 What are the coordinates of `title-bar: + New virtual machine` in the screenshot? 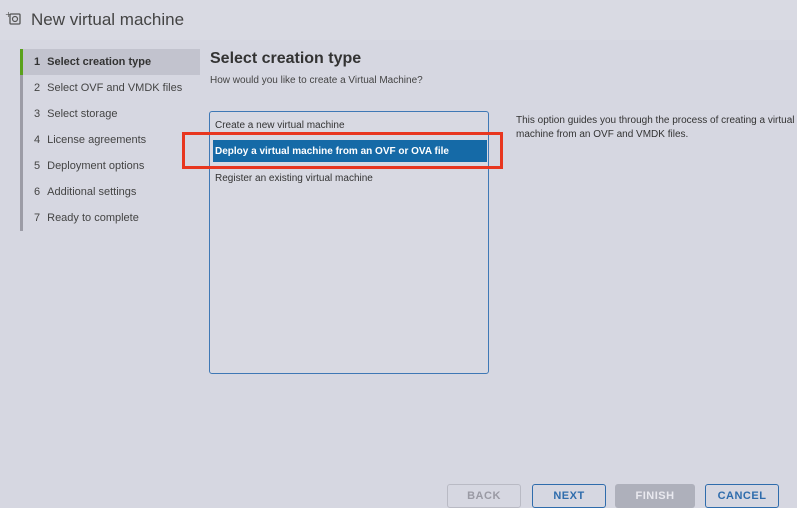 It's located at (398, 20).